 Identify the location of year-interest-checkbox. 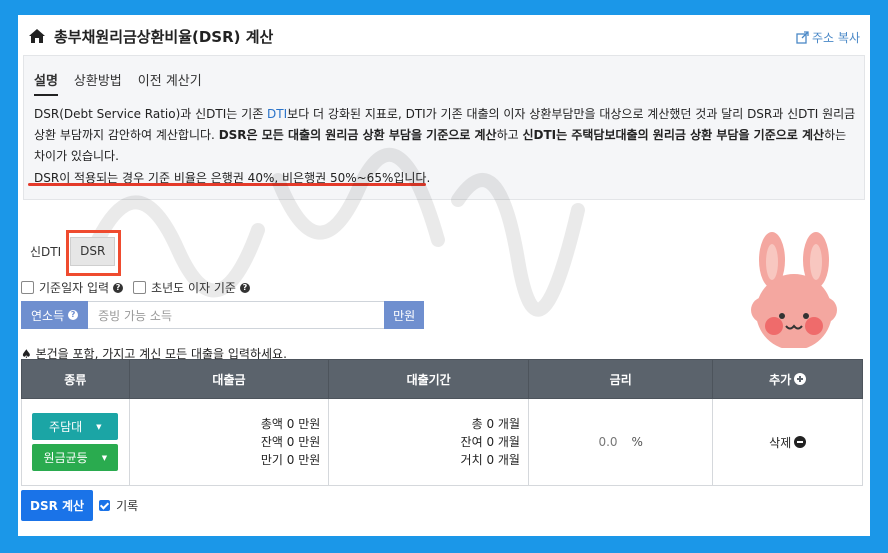
(140, 287).